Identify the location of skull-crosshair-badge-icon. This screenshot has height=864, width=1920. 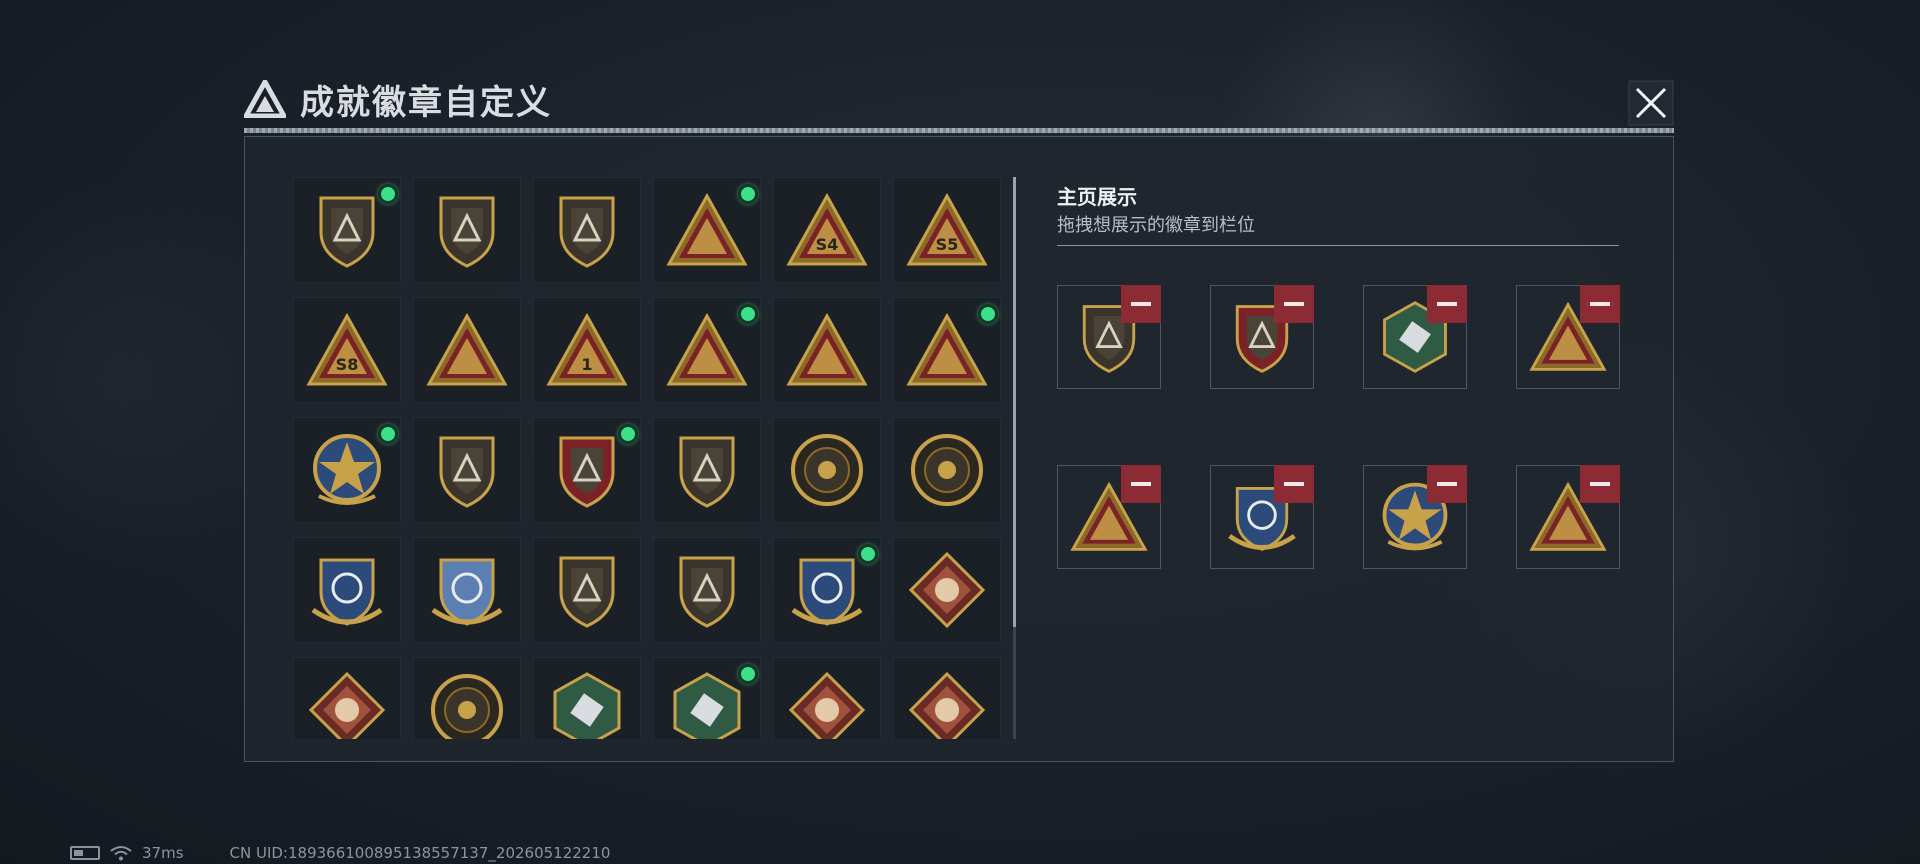
(827, 470).